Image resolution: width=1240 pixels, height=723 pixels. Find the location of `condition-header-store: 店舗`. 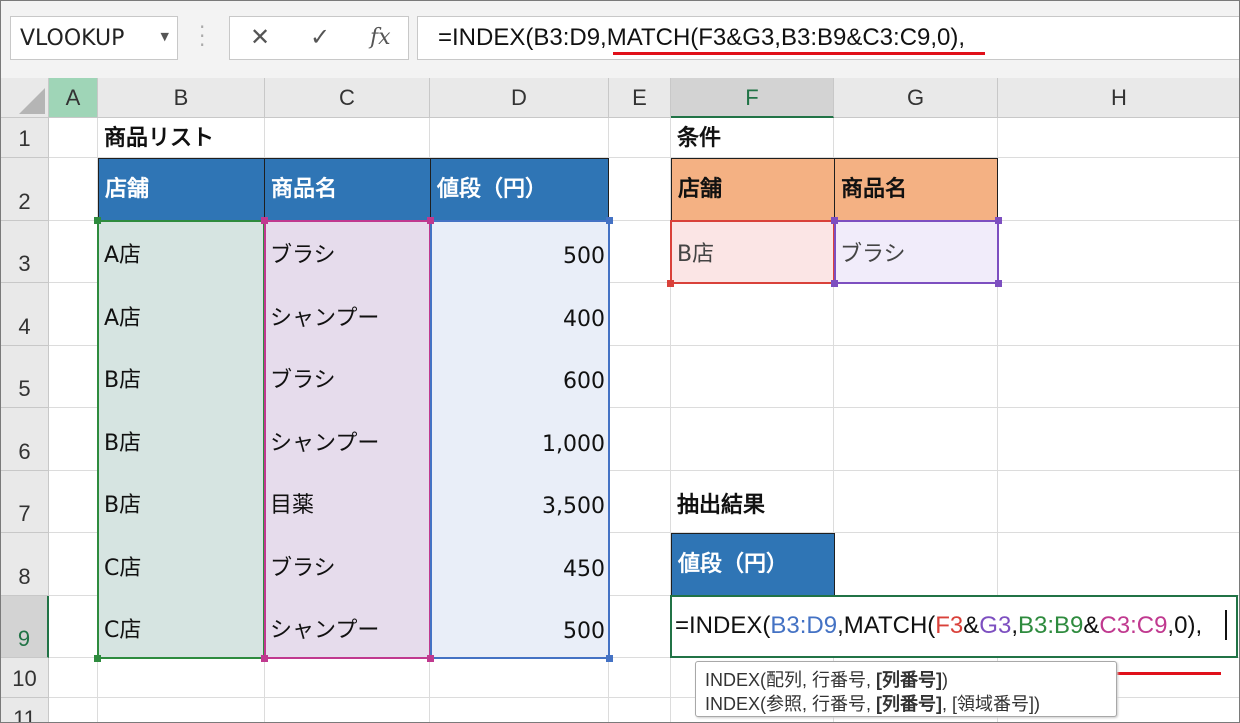

condition-header-store: 店舗 is located at coordinates (753, 189).